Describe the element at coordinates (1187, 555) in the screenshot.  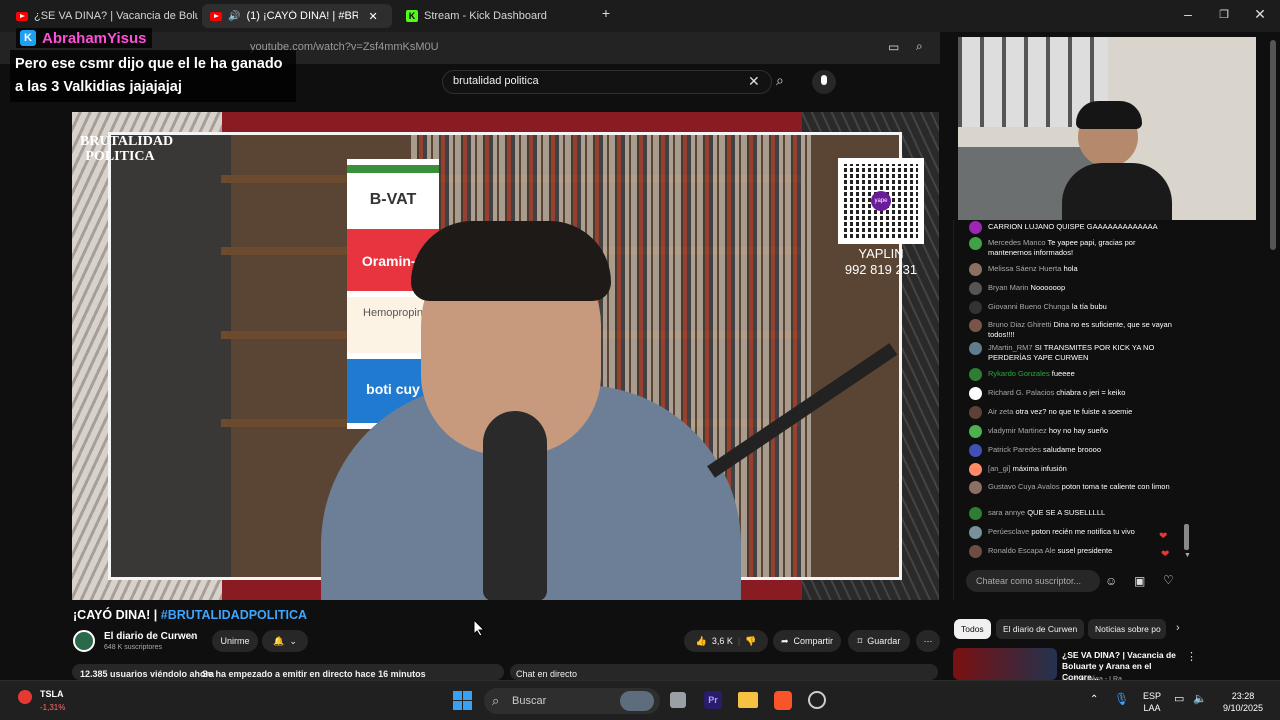
I see `scroll-down-icon: ▼` at that location.